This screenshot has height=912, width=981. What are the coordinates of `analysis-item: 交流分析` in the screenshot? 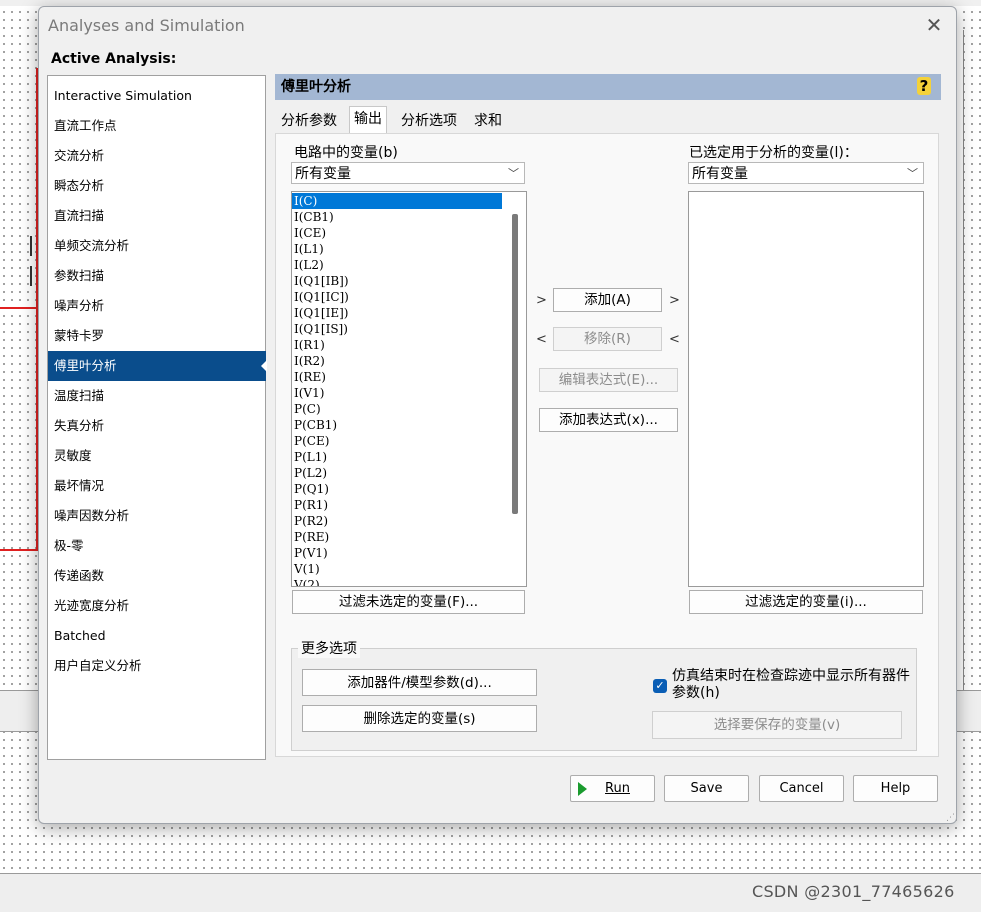 It's located at (156, 156).